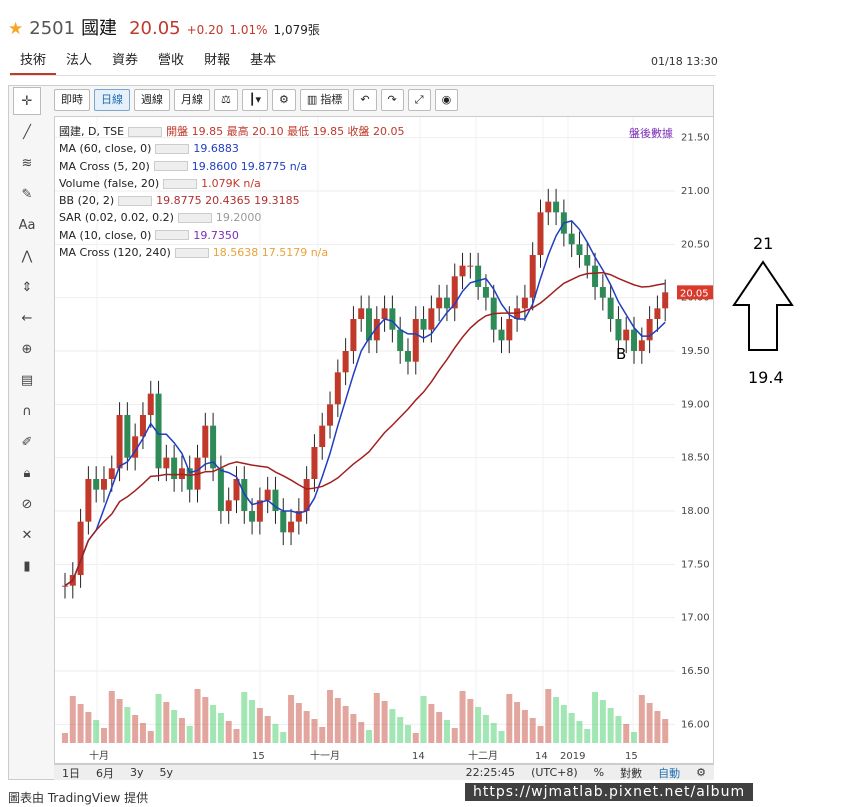  What do you see at coordinates (72, 100) in the screenshot?
I see `realtime-button: 即時` at bounding box center [72, 100].